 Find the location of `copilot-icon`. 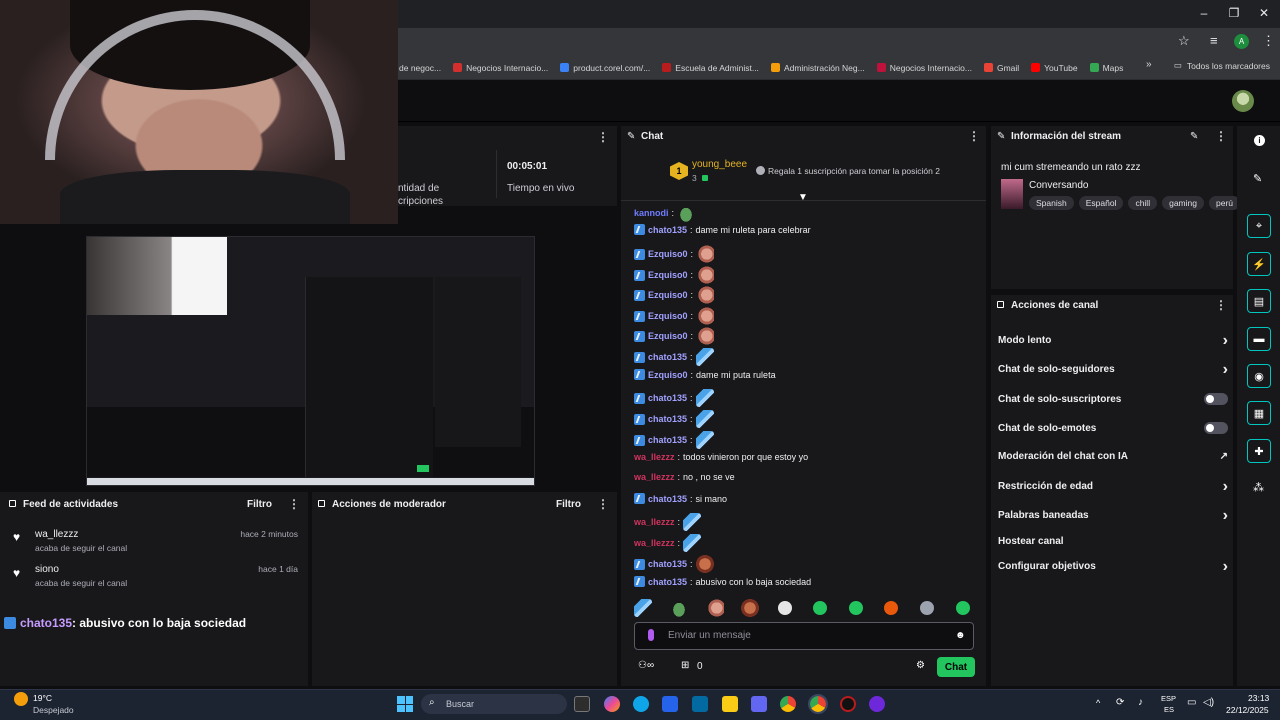

copilot-icon is located at coordinates (612, 704).